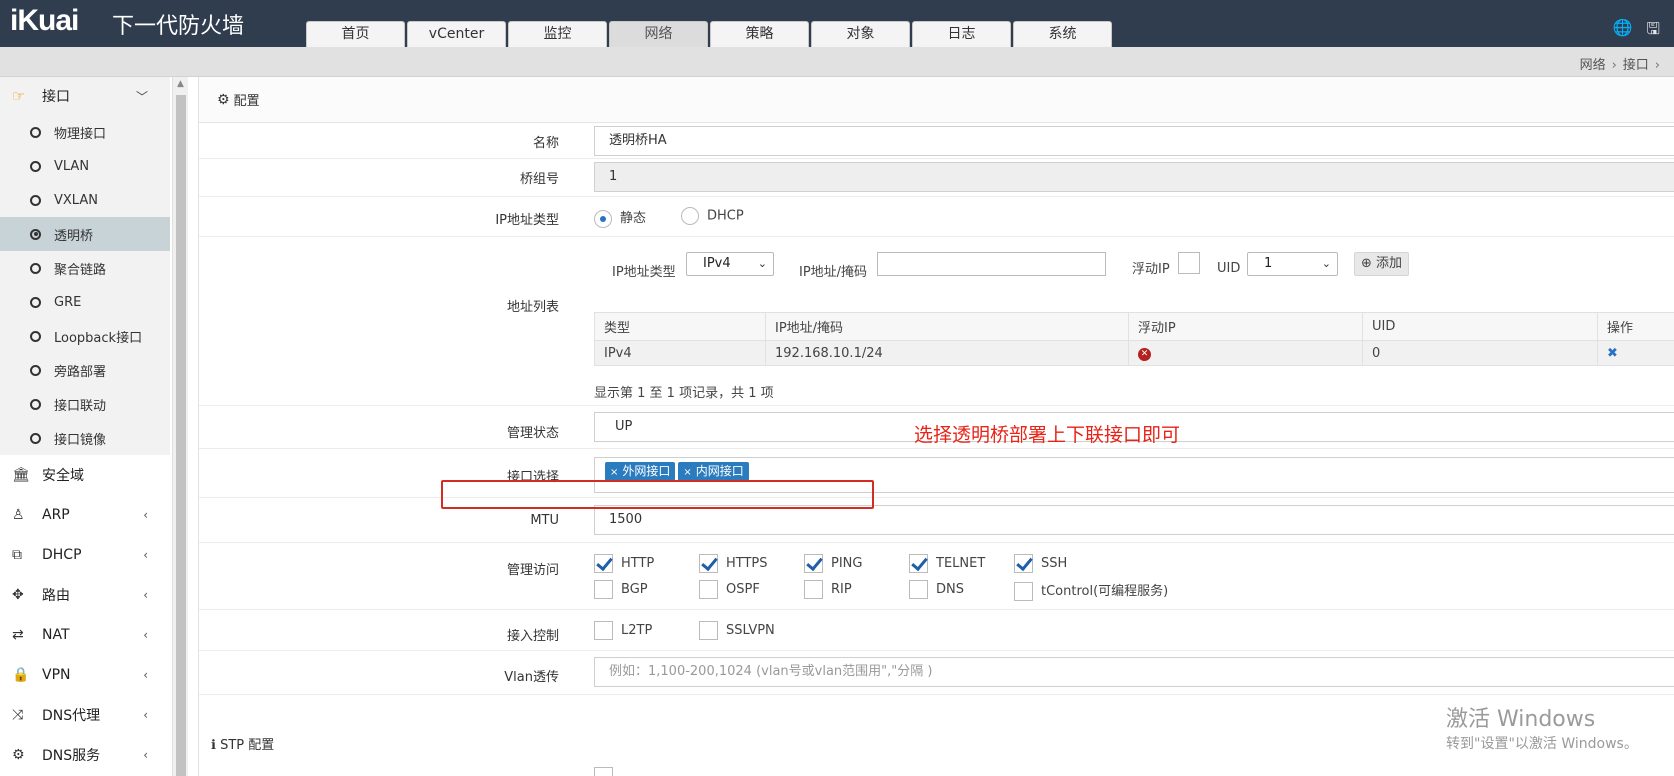 This screenshot has width=1674, height=776. What do you see at coordinates (640, 471) in the screenshot?
I see `iface-tag-wan: × 外网接口` at bounding box center [640, 471].